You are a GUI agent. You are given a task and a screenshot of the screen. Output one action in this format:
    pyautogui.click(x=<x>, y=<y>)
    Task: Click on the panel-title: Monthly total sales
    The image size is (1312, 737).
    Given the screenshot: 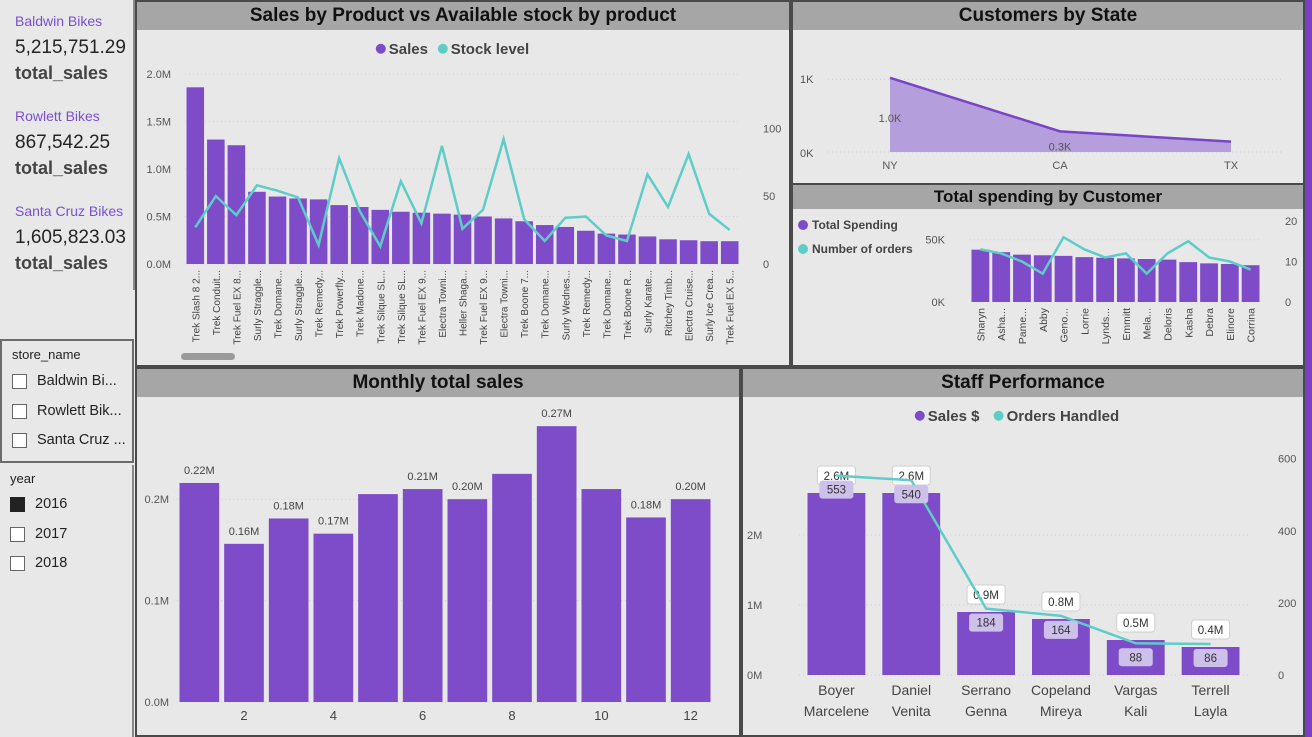 What is the action you would take?
    pyautogui.click(x=438, y=383)
    